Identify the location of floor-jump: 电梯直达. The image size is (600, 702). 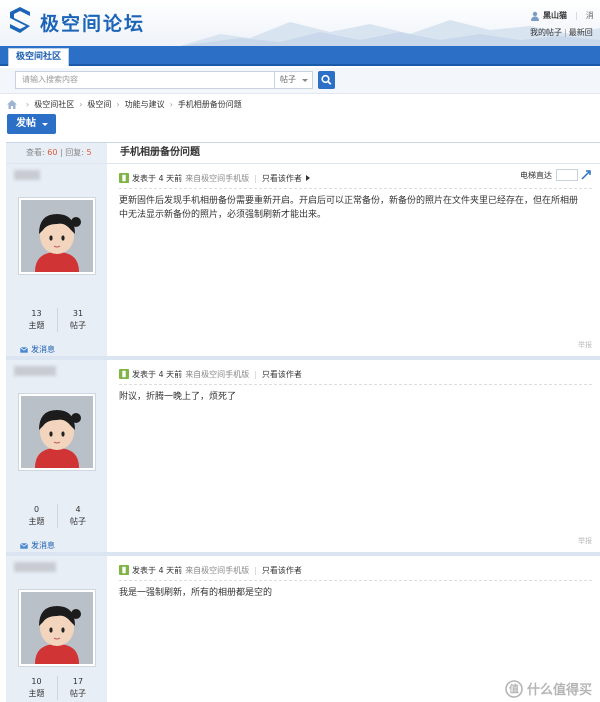
(556, 175).